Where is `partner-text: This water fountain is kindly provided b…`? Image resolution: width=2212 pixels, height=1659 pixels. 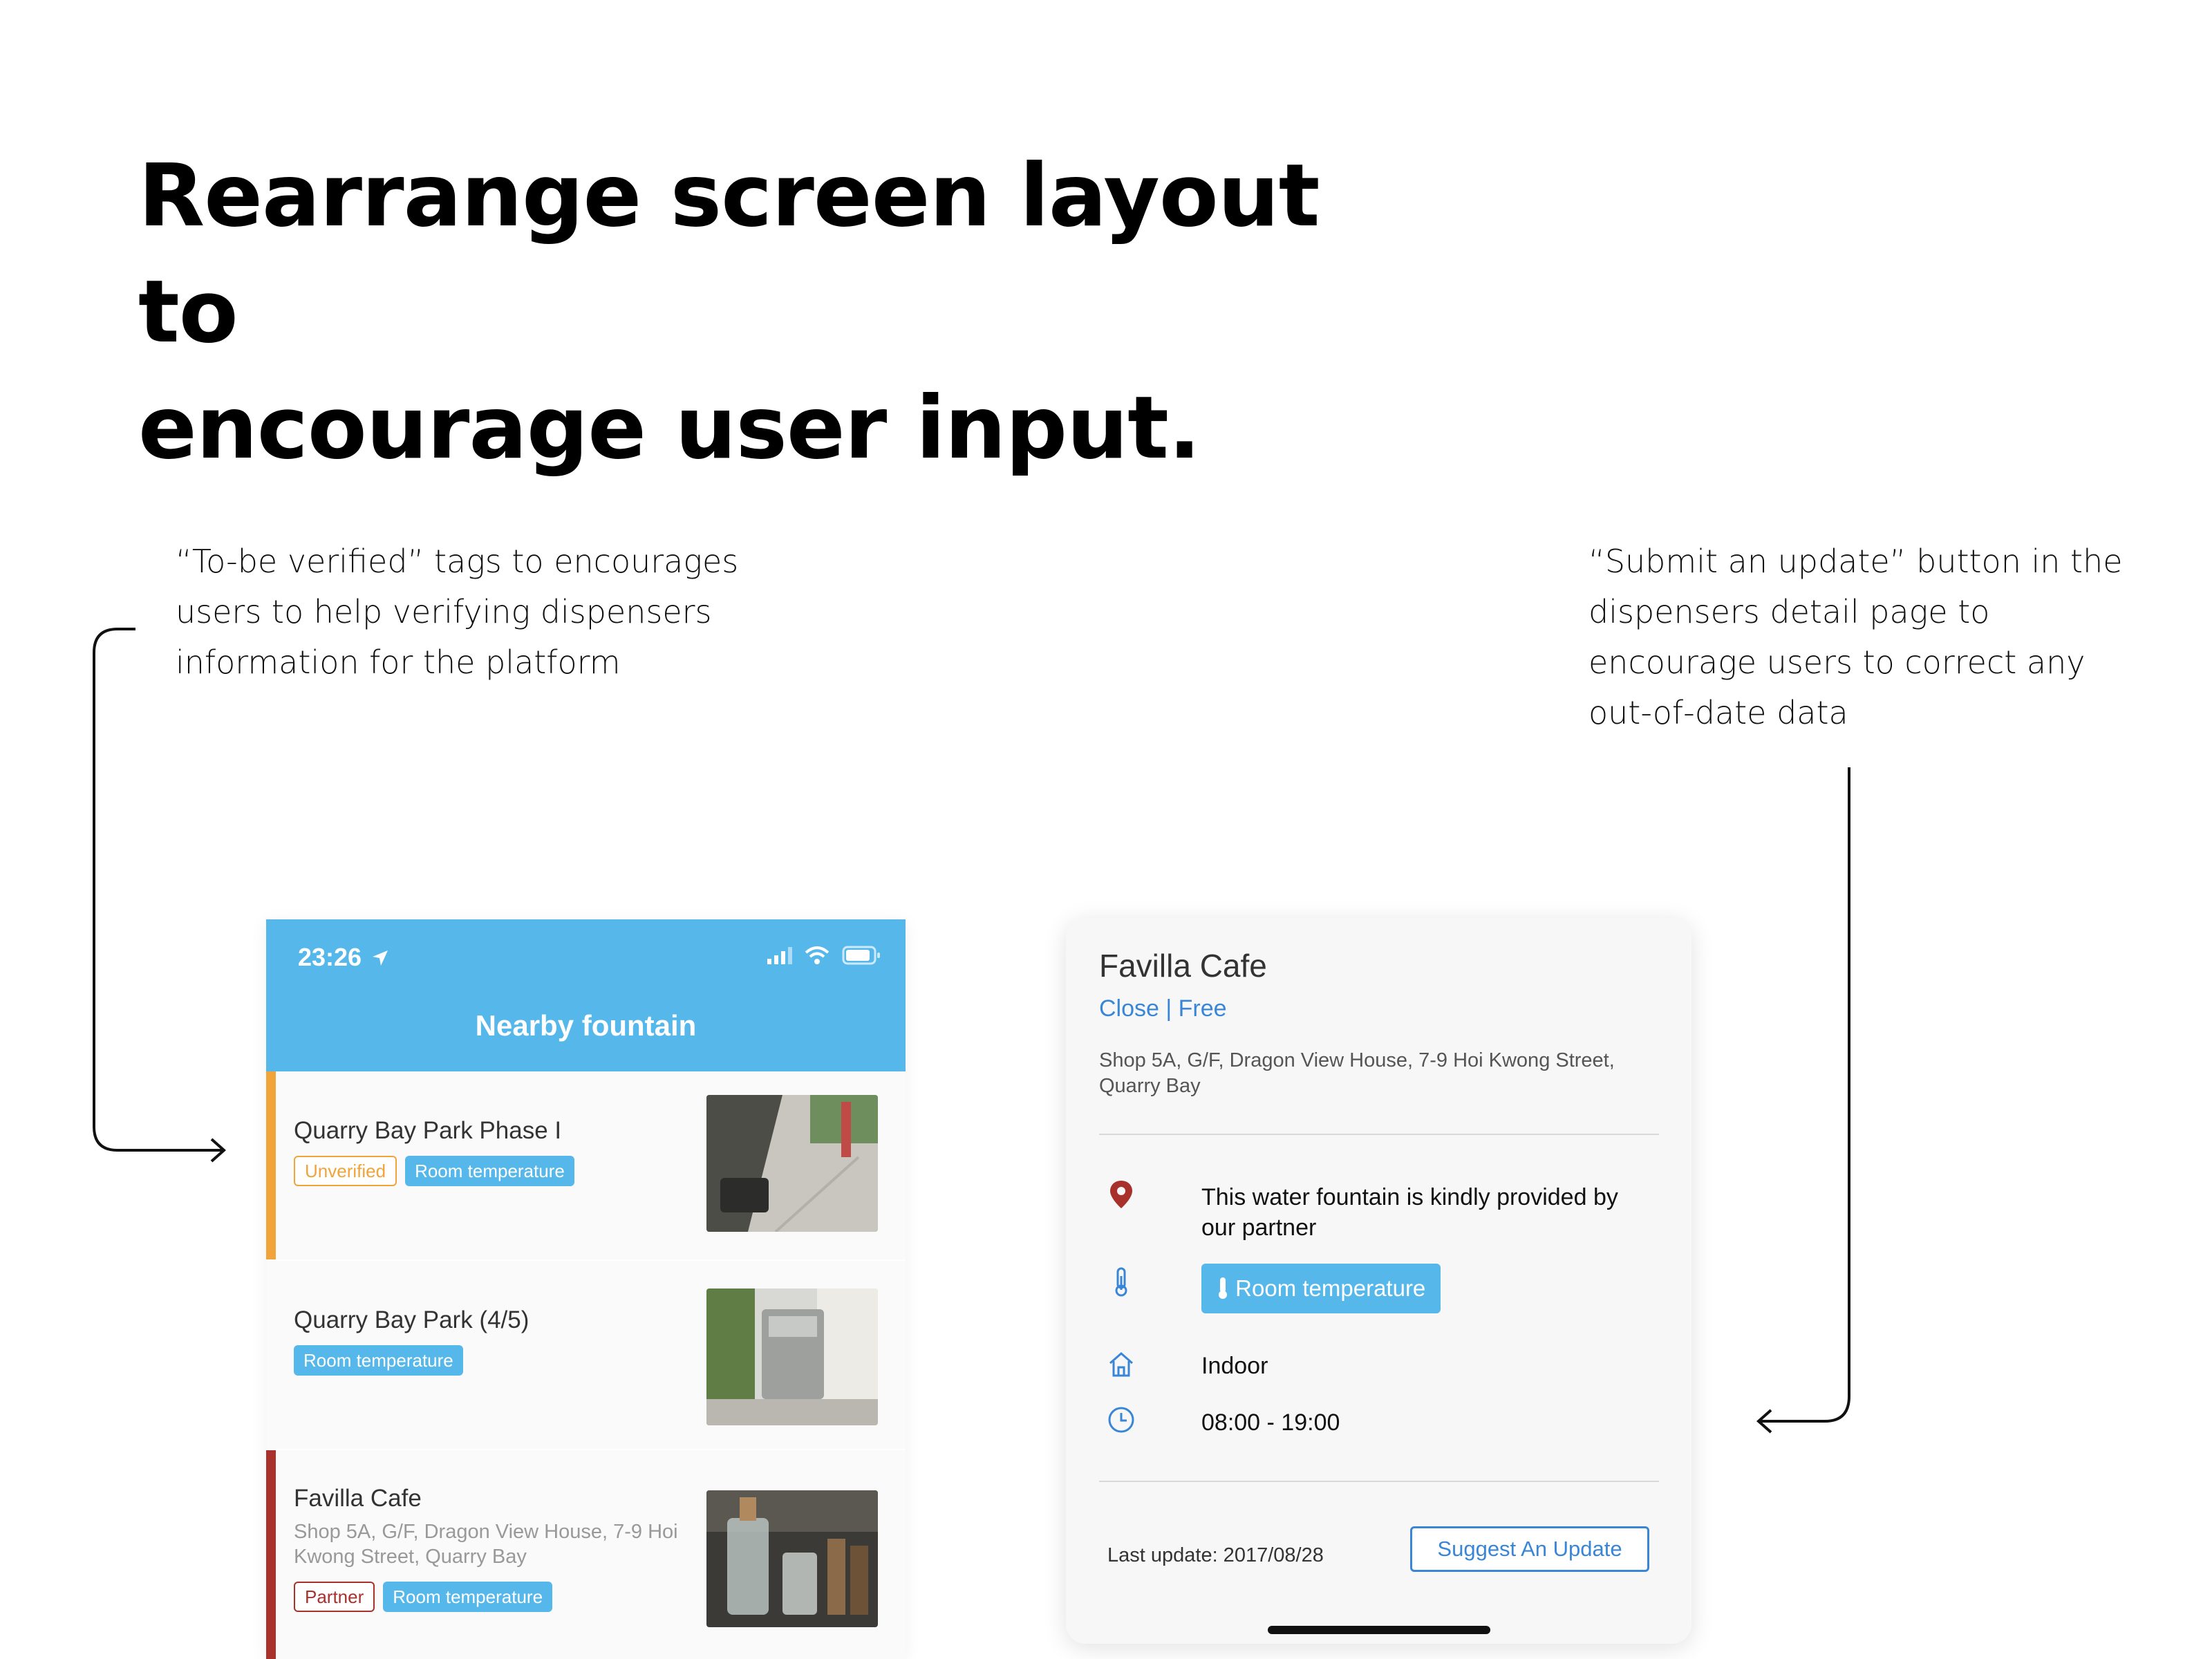
partner-text: This water fountain is kindly provided b… is located at coordinates (1409, 1213).